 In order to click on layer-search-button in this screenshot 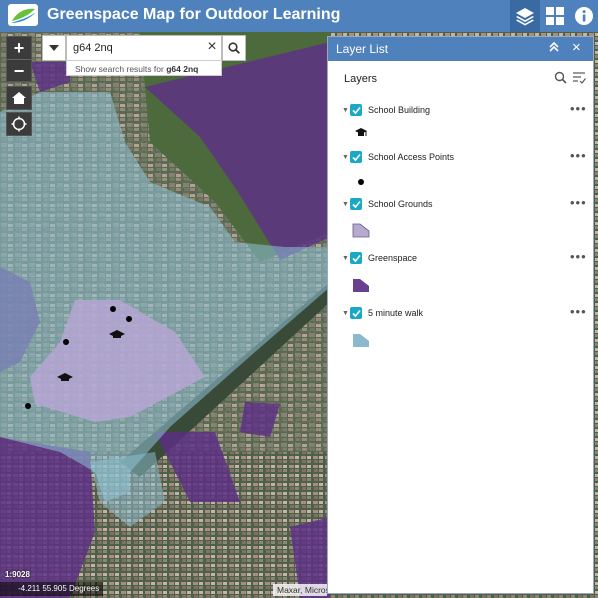, I will do `click(560, 79)`.